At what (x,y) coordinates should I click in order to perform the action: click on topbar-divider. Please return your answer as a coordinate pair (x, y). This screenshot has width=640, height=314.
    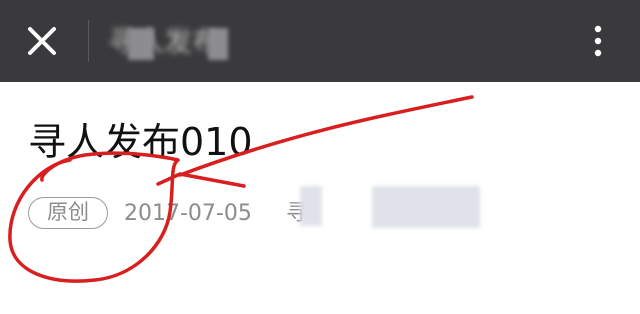
    Looking at the image, I should click on (88, 41).